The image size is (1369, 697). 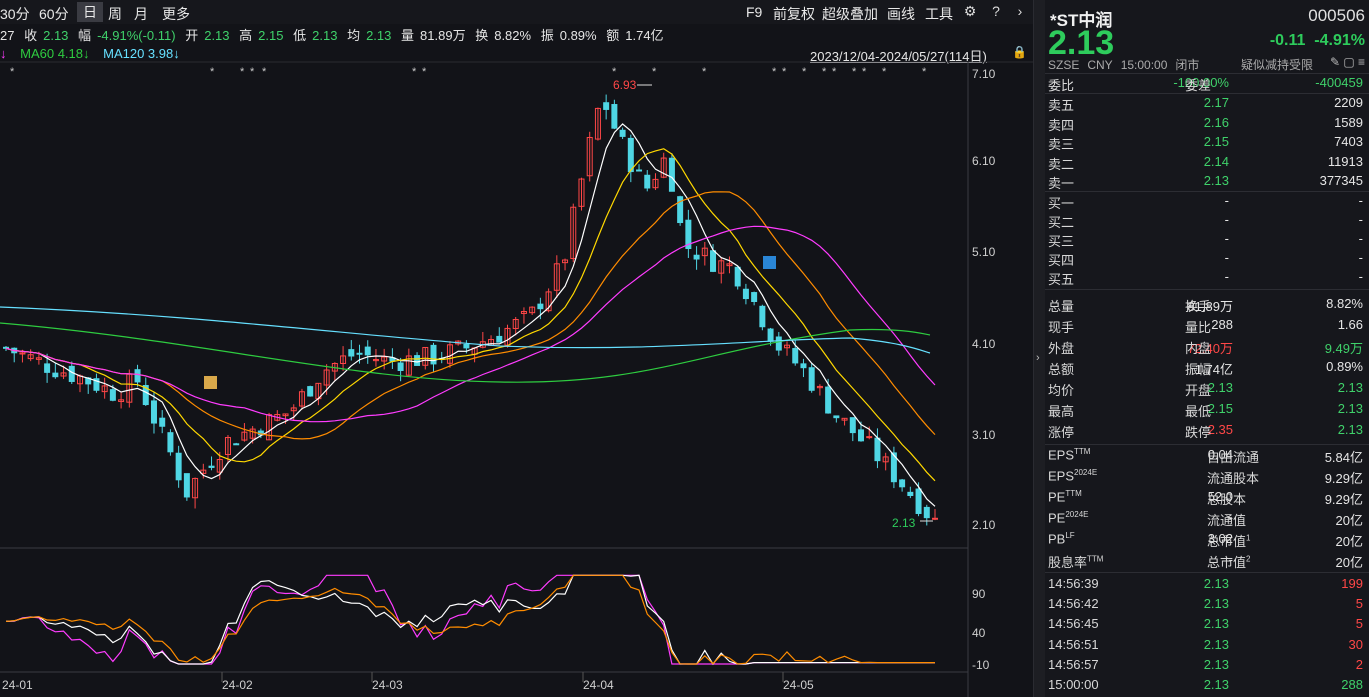 I want to click on stat-row: 总量 81.89万 换手 8.82%, so click(x=1207, y=305).